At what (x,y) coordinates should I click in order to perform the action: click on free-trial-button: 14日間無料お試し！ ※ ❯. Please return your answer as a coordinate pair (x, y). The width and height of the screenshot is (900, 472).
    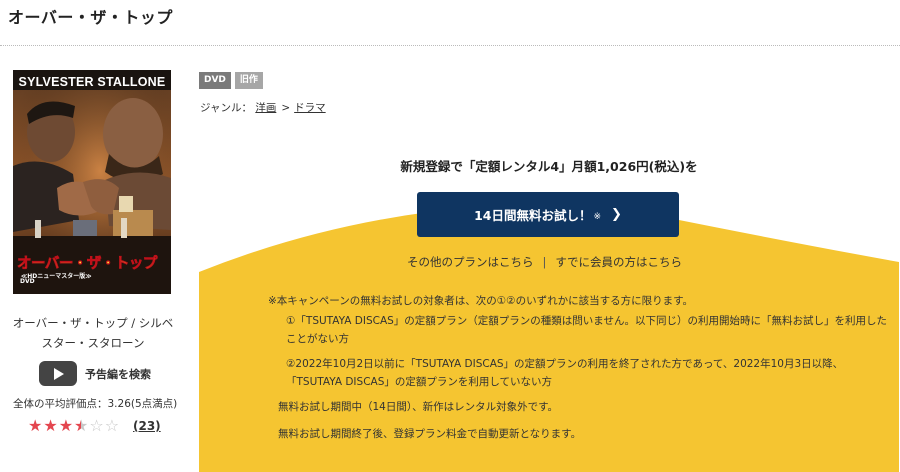
    Looking at the image, I should click on (548, 214).